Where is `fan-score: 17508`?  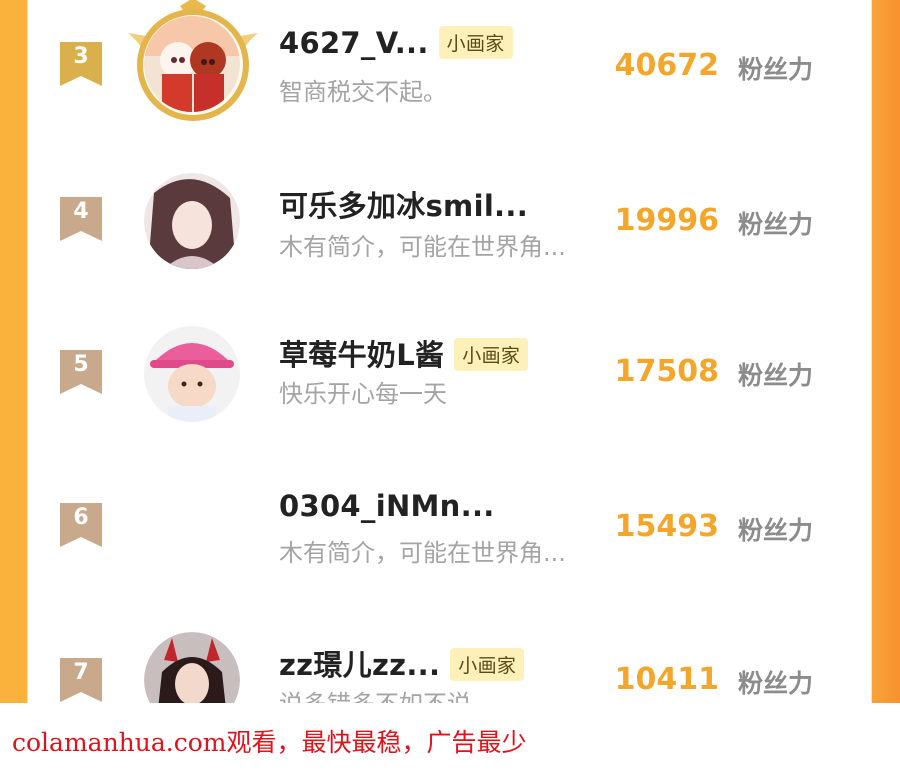
fan-score: 17508 is located at coordinates (666, 371).